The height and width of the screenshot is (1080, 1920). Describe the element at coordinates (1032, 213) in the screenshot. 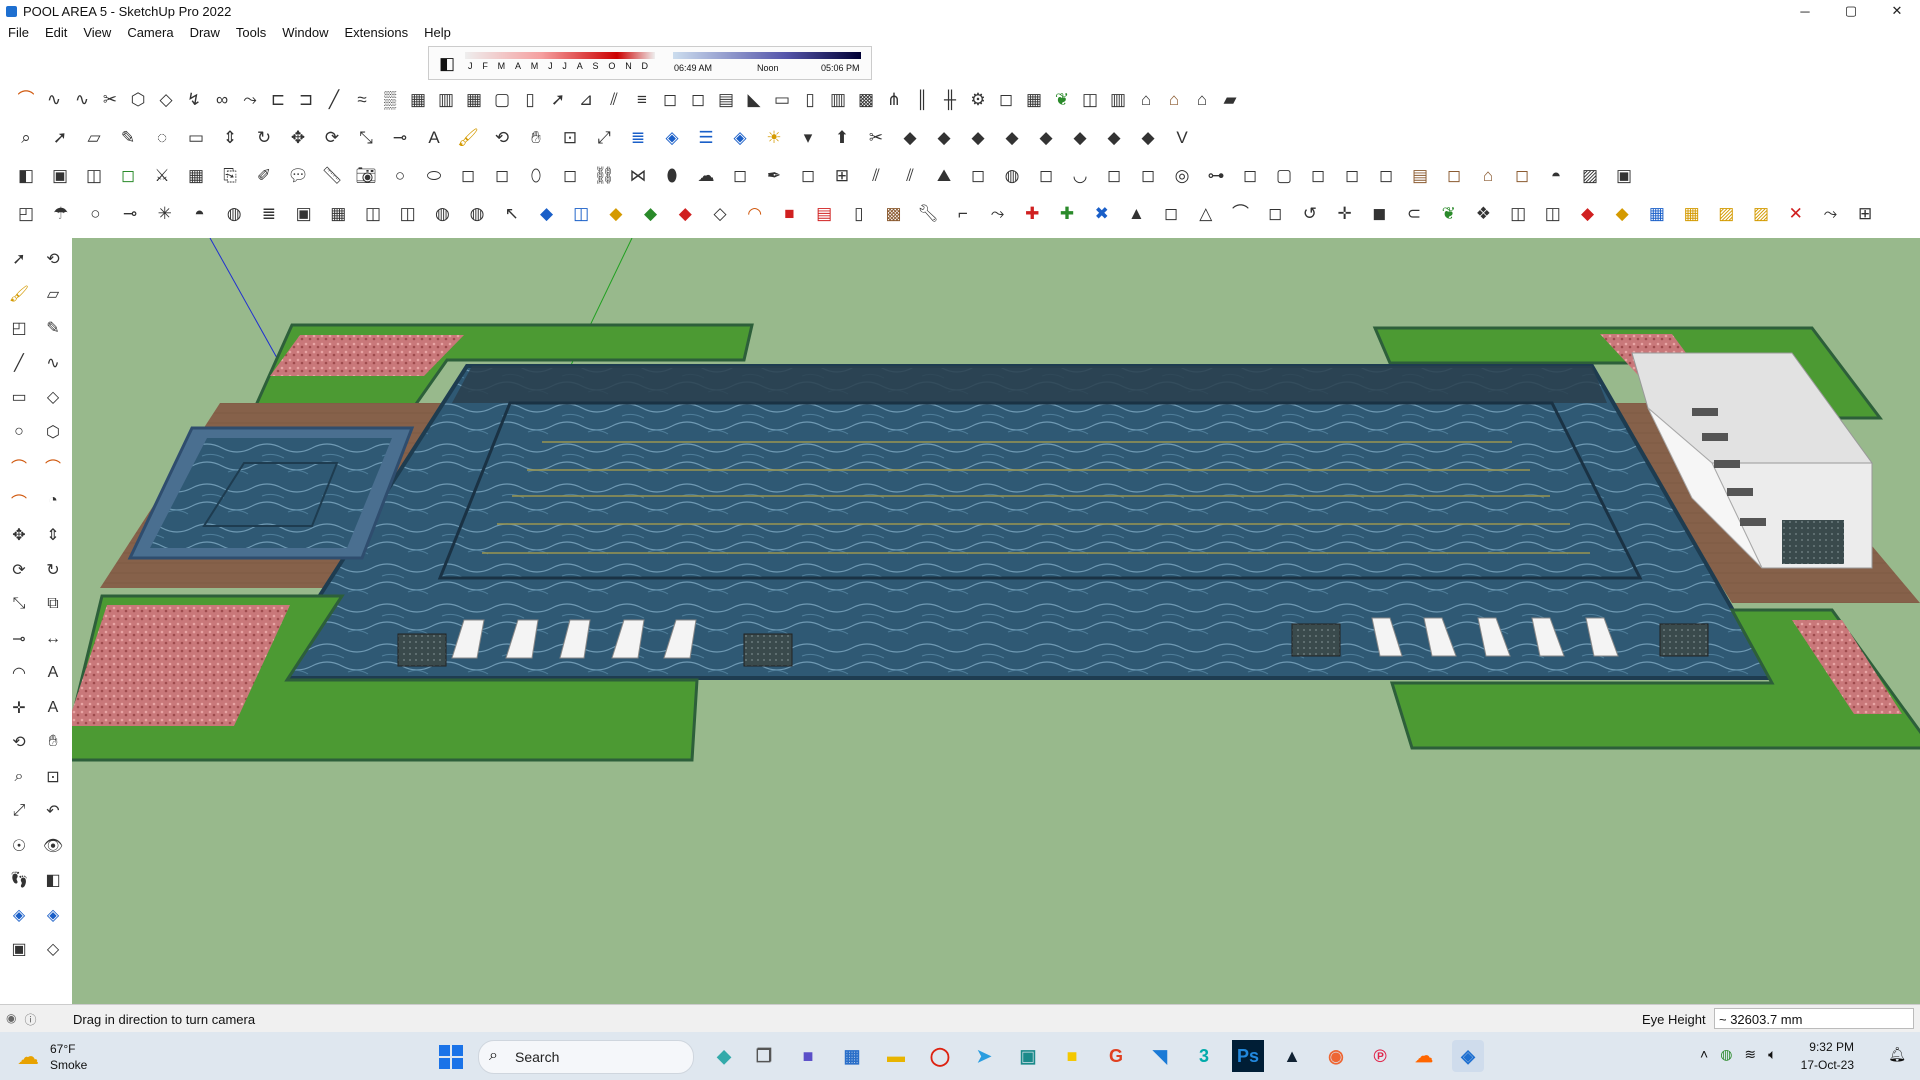

I see `red-plus-icon: ✚` at that location.